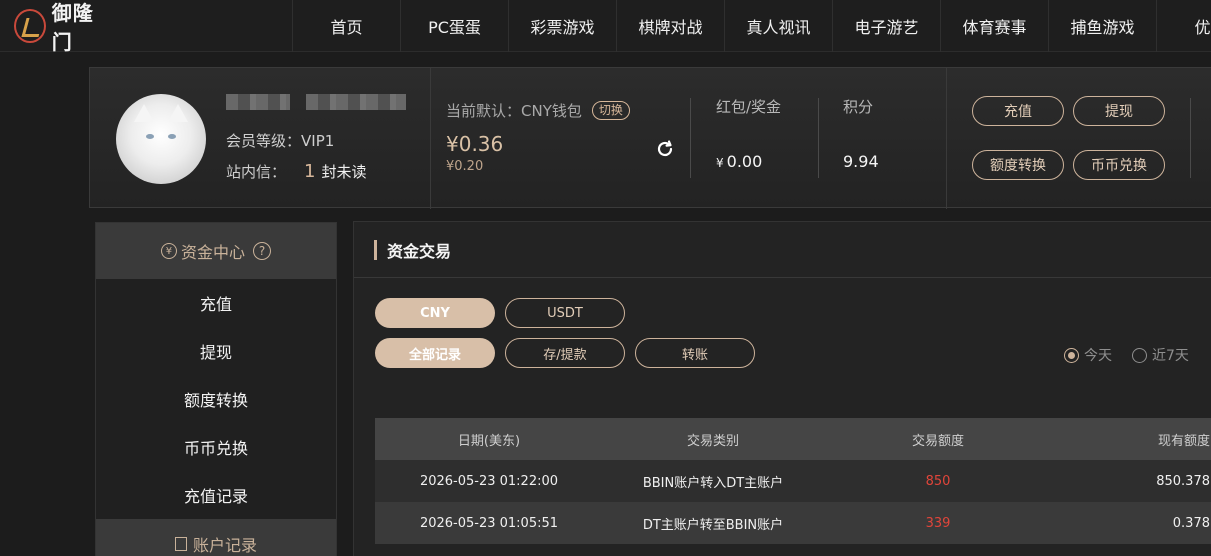 The image size is (1211, 556). What do you see at coordinates (1170, 356) in the screenshot?
I see `range-7days-label: 近7天` at bounding box center [1170, 356].